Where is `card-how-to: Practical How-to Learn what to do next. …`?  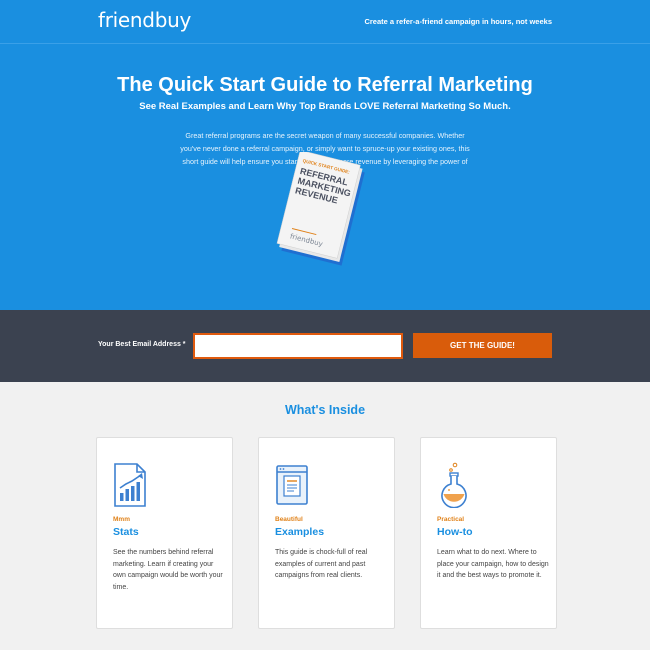 card-how-to: Practical How-to Learn what to do next. … is located at coordinates (488, 533).